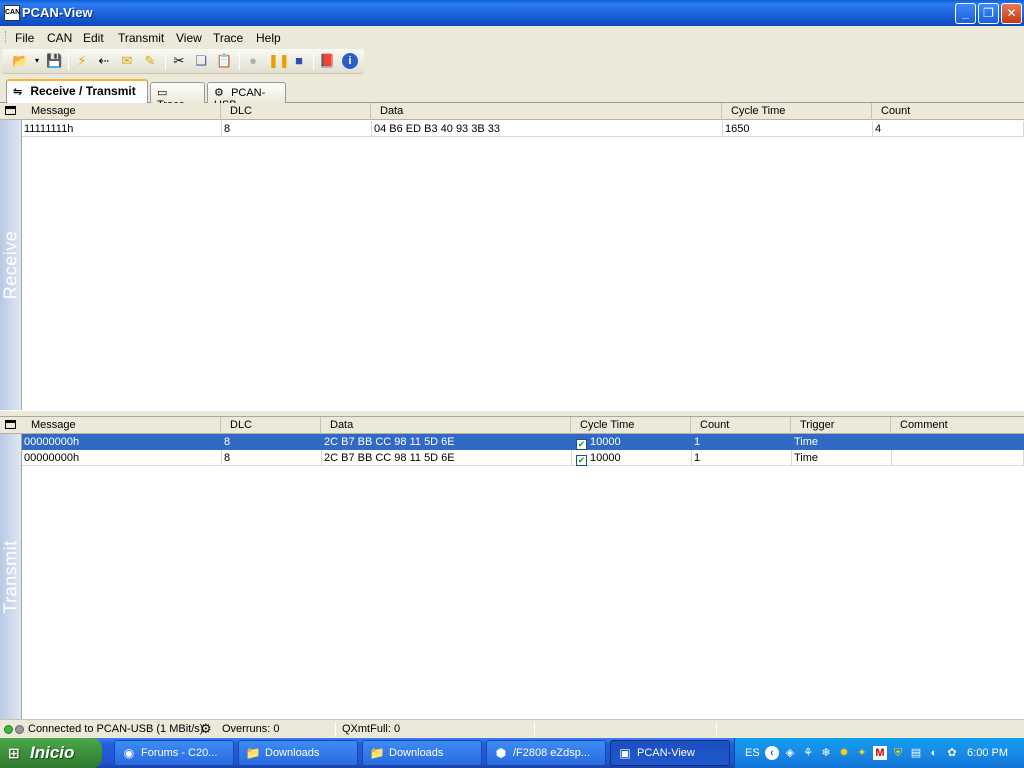 The width and height of the screenshot is (1024, 768). I want to click on title-bar: CAN PCAN-View _ ❐ ✕, so click(512, 13).